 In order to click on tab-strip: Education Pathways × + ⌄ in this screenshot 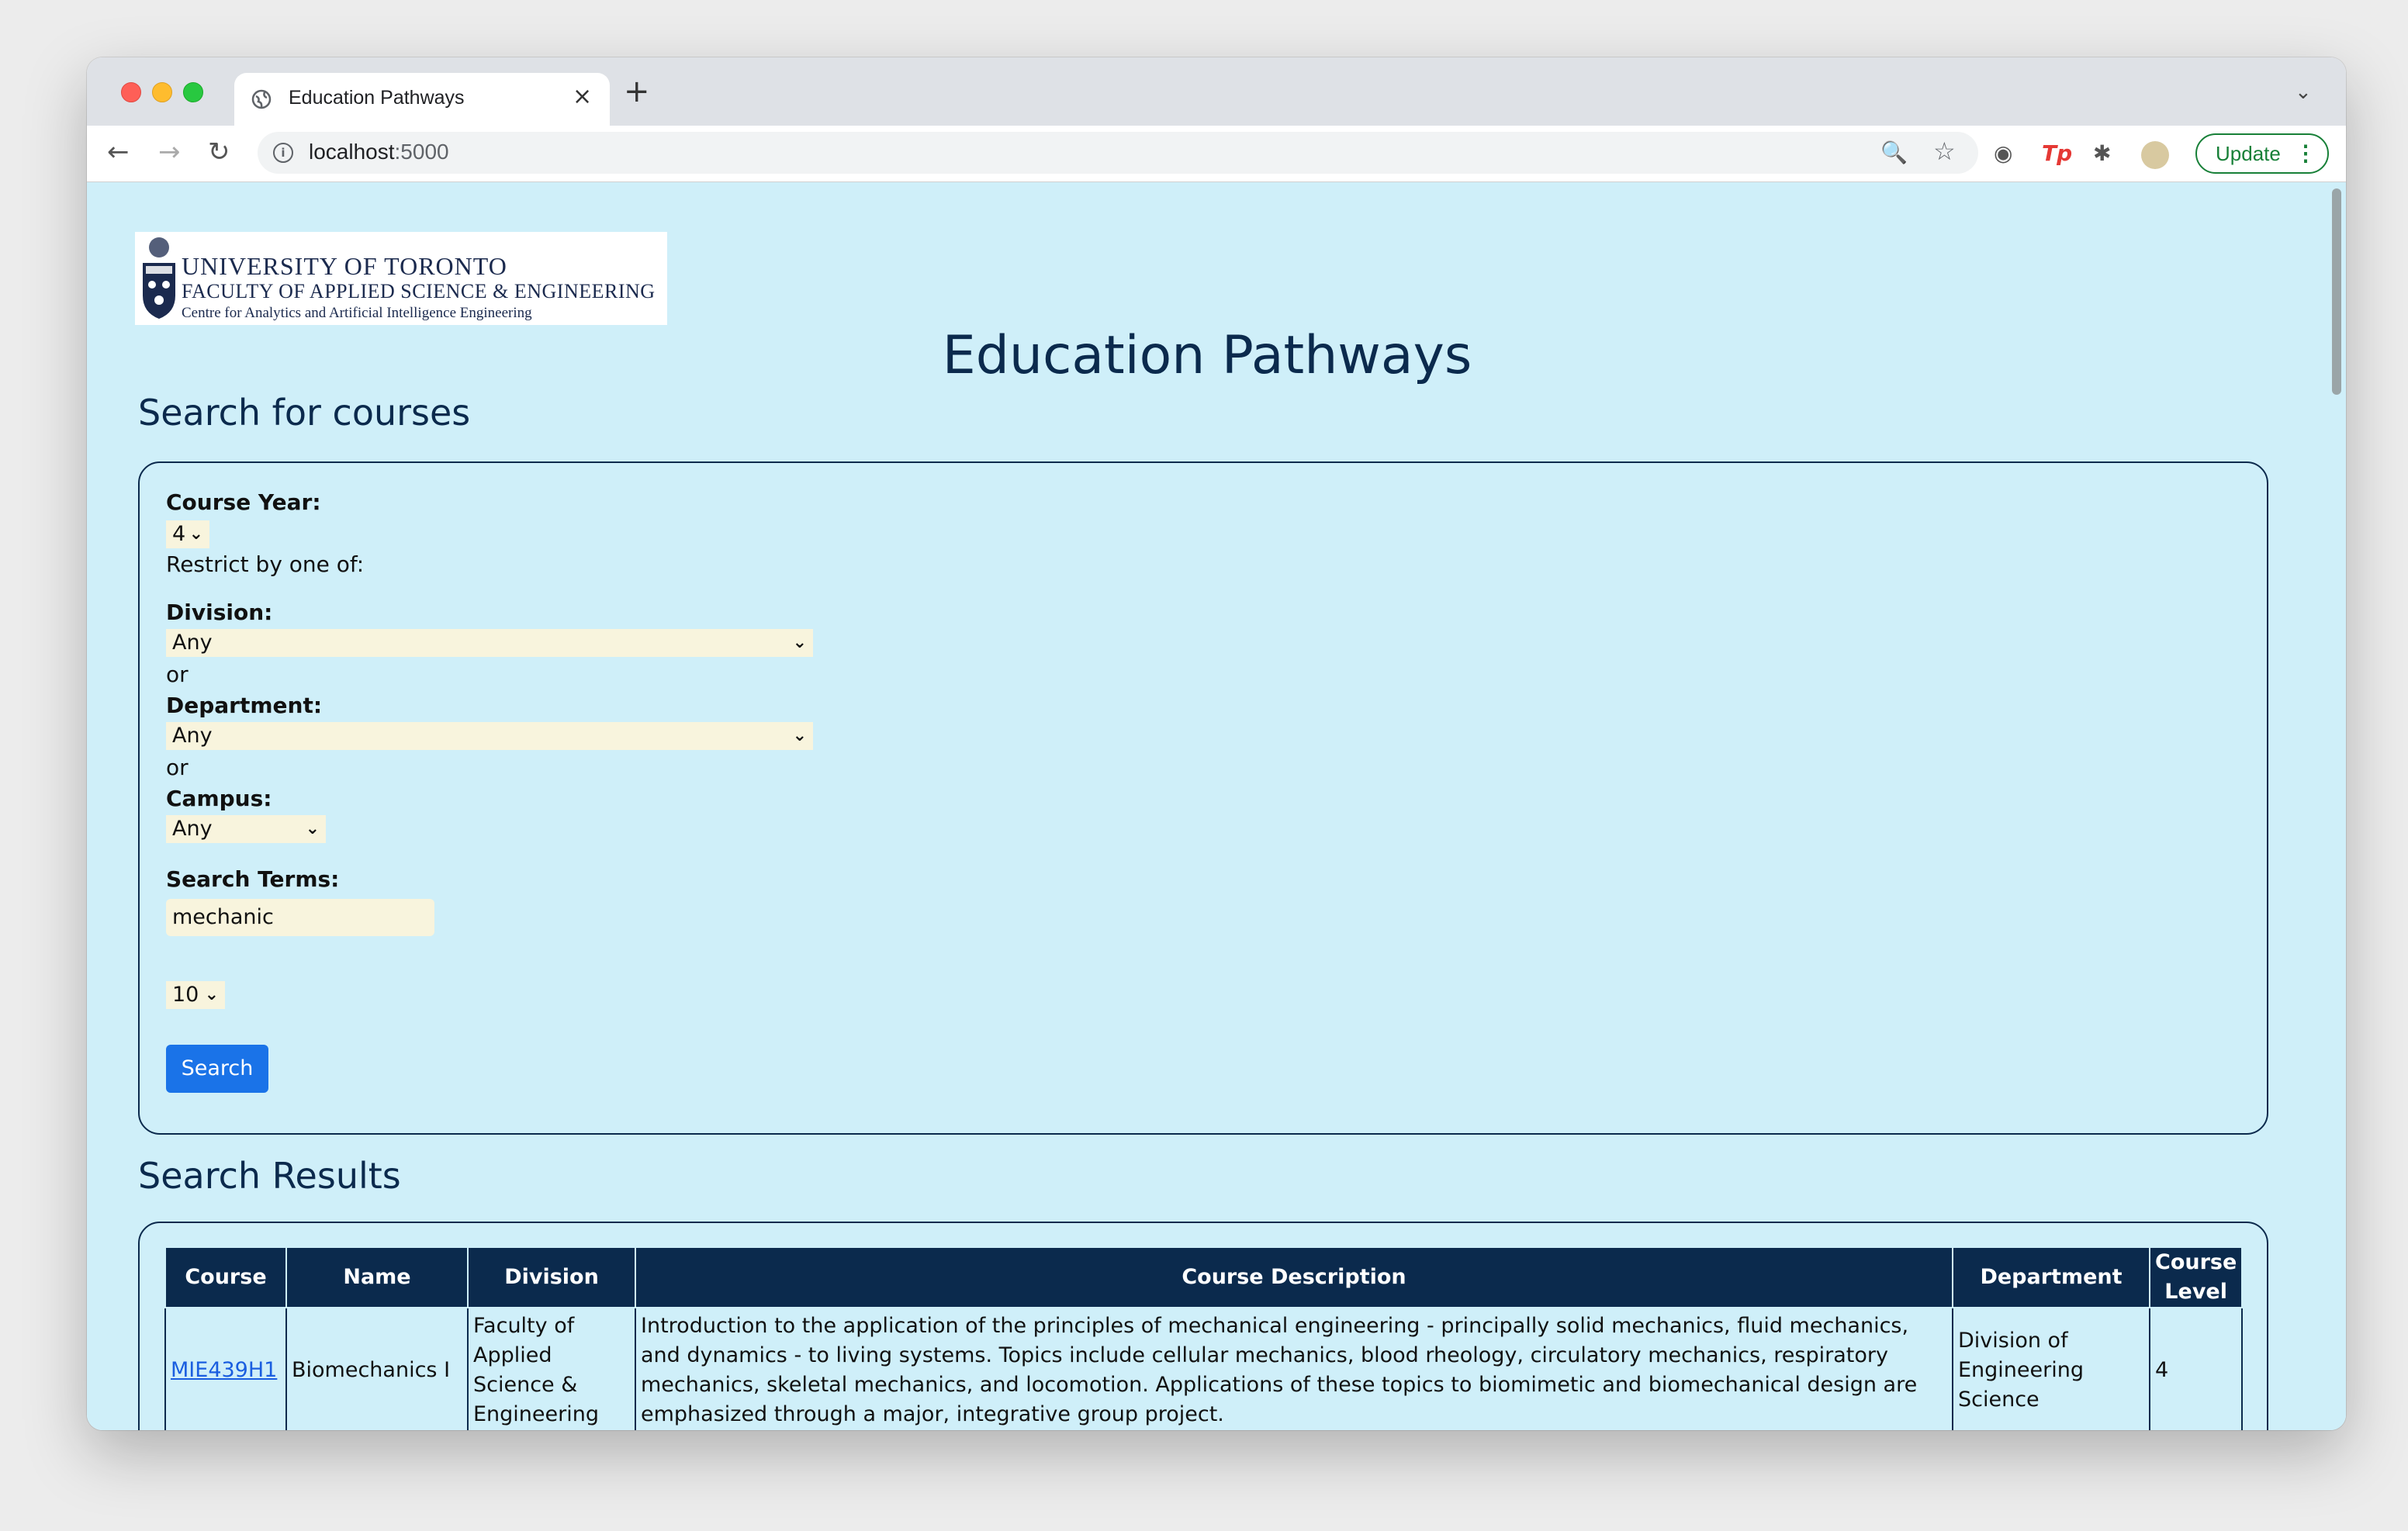, I will do `click(1216, 91)`.